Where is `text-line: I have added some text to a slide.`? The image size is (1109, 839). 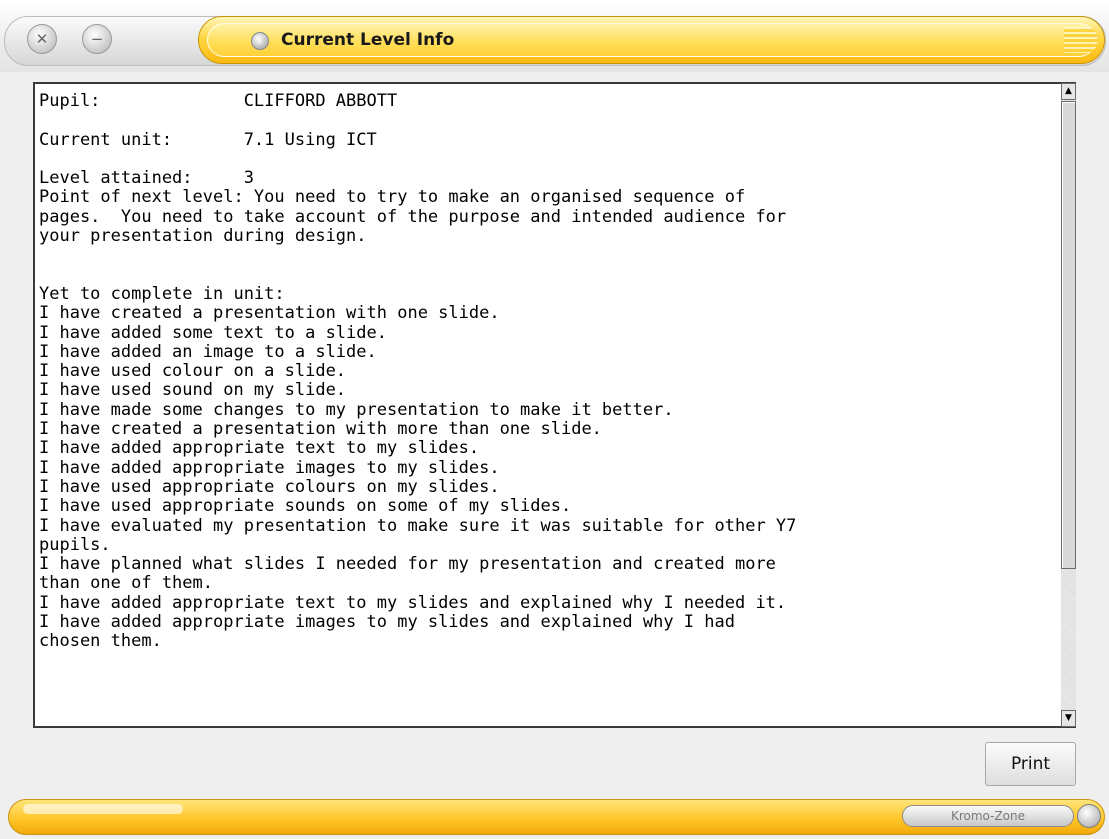 text-line: I have added some text to a slide. is located at coordinates (213, 332).